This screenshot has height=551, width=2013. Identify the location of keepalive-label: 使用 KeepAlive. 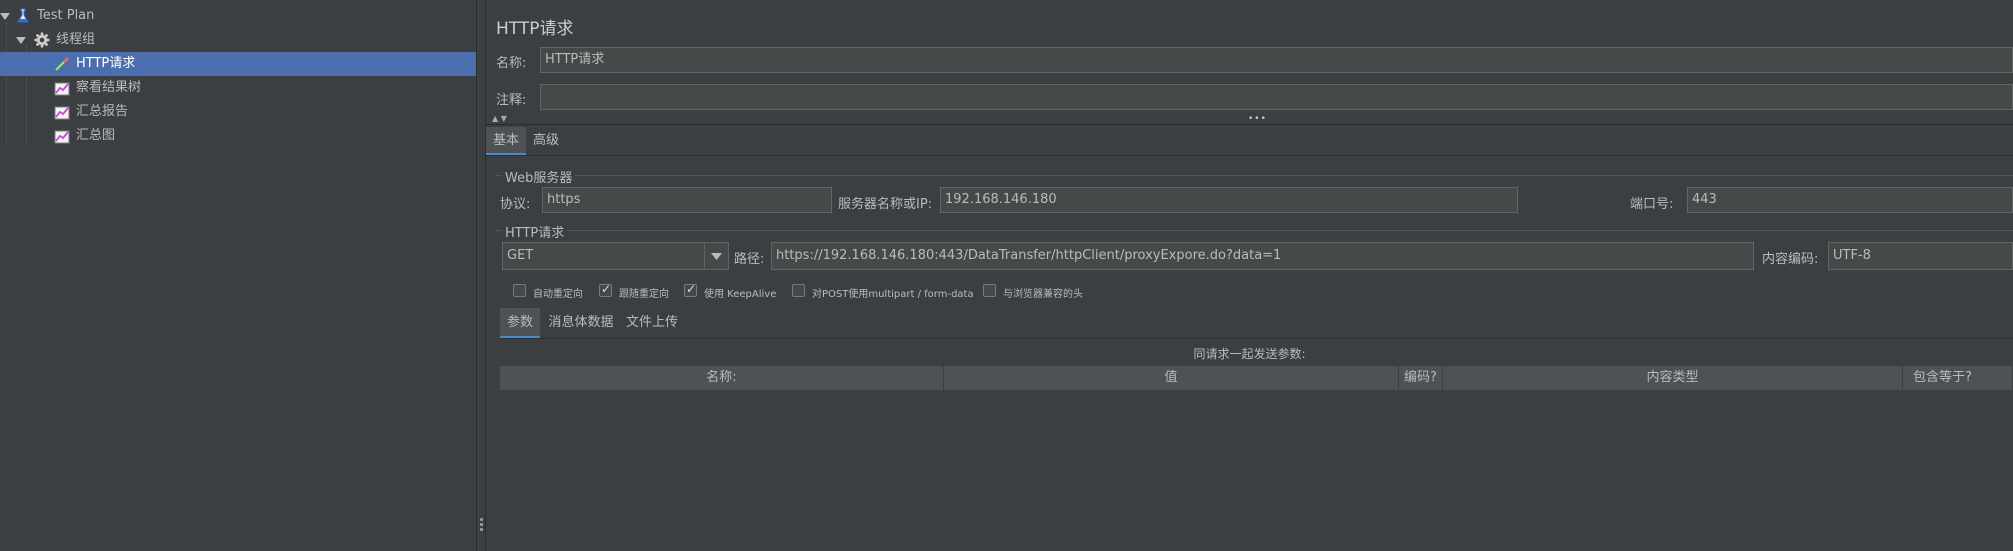
(740, 294).